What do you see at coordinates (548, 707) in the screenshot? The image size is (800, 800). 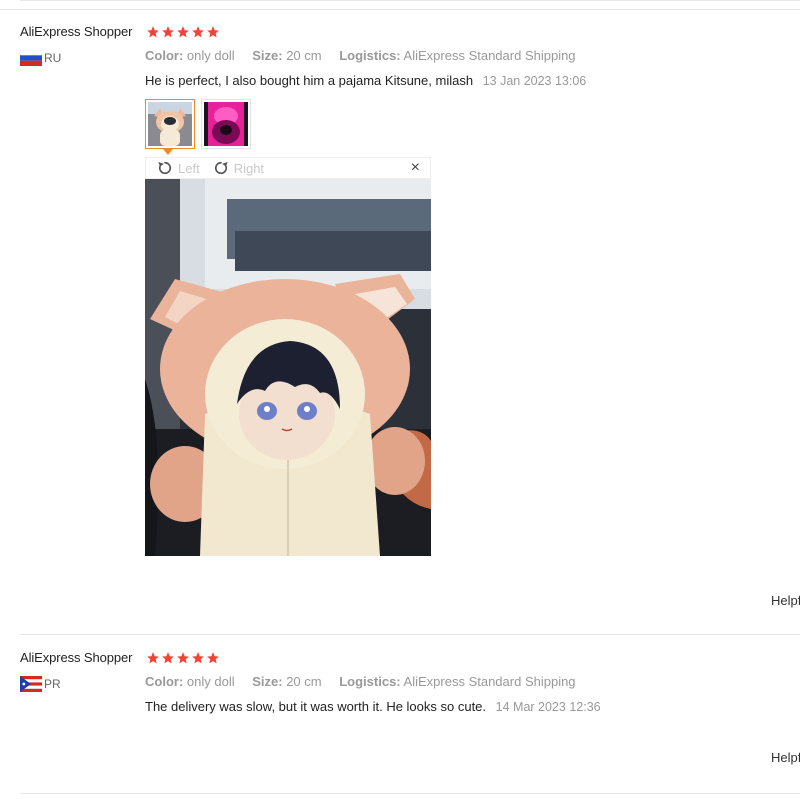 I see `review-timestamp: 14 Mar 2023 12:36` at bounding box center [548, 707].